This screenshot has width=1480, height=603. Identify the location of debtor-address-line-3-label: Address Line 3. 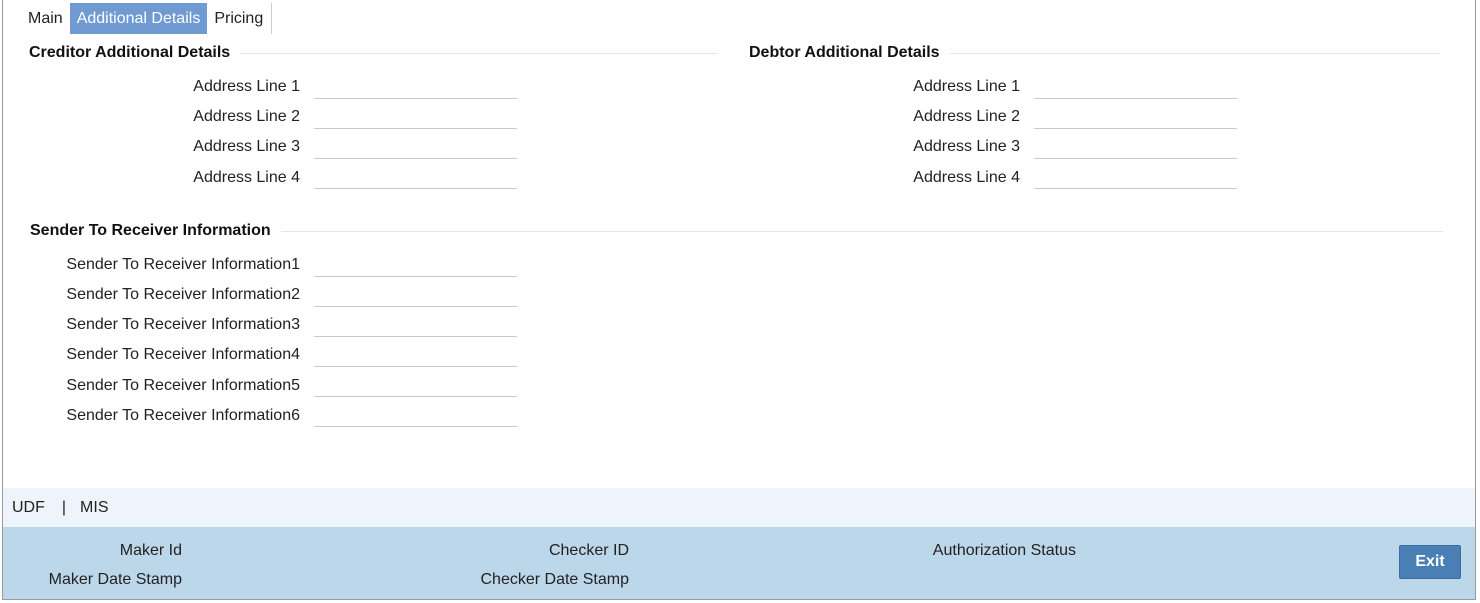
(966, 146).